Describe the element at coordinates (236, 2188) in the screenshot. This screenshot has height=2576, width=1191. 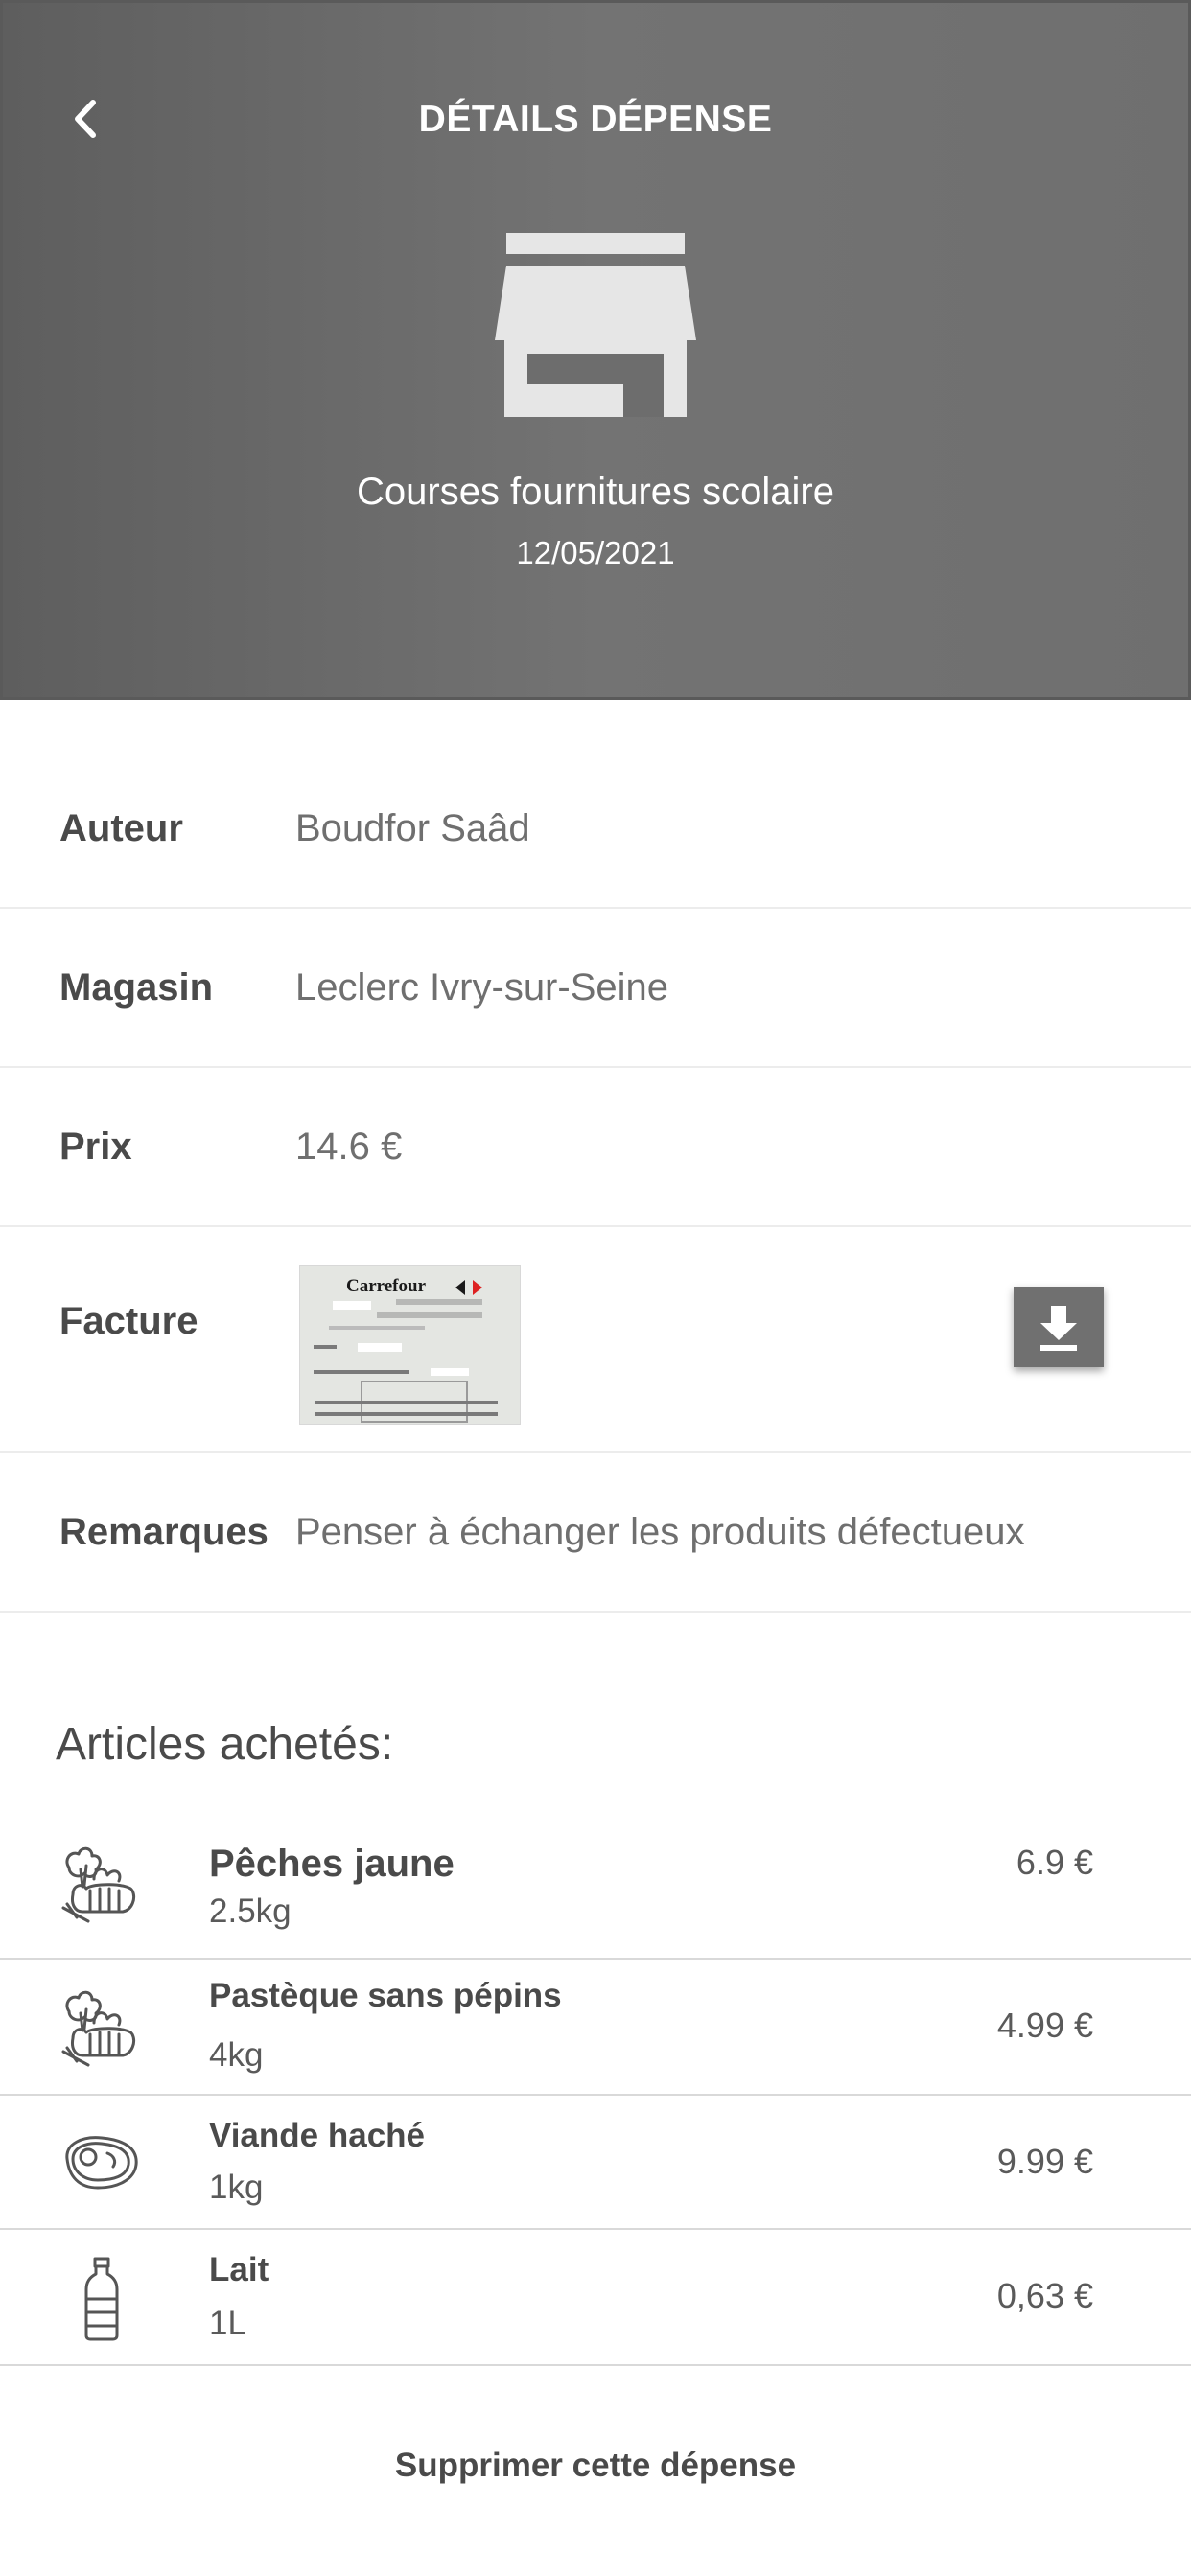
I see `article-quantity: 1kg` at that location.